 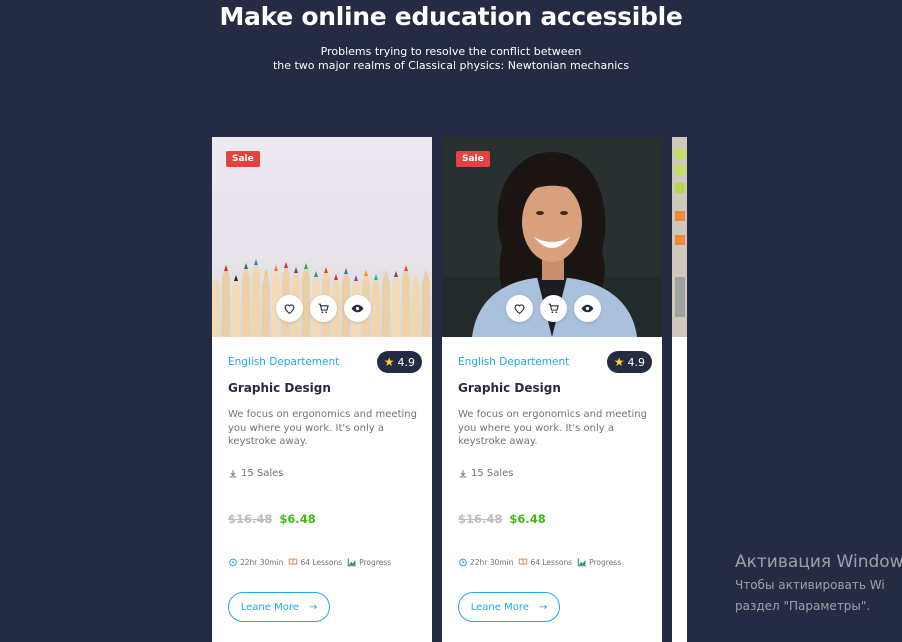 What do you see at coordinates (451, 16) in the screenshot?
I see `hero-title: Make online education accessible` at bounding box center [451, 16].